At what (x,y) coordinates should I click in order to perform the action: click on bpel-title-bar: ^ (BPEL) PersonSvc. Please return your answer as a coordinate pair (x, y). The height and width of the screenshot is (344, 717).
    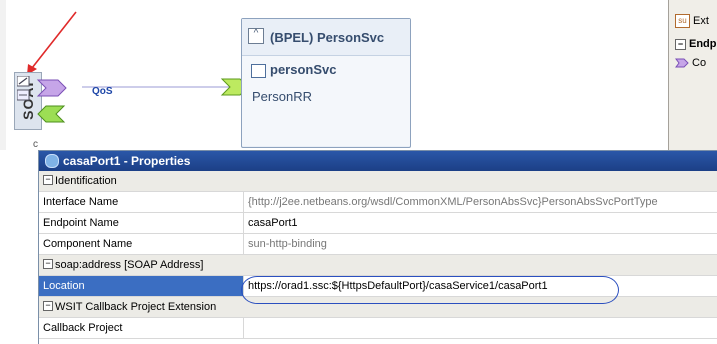
    Looking at the image, I should click on (326, 37).